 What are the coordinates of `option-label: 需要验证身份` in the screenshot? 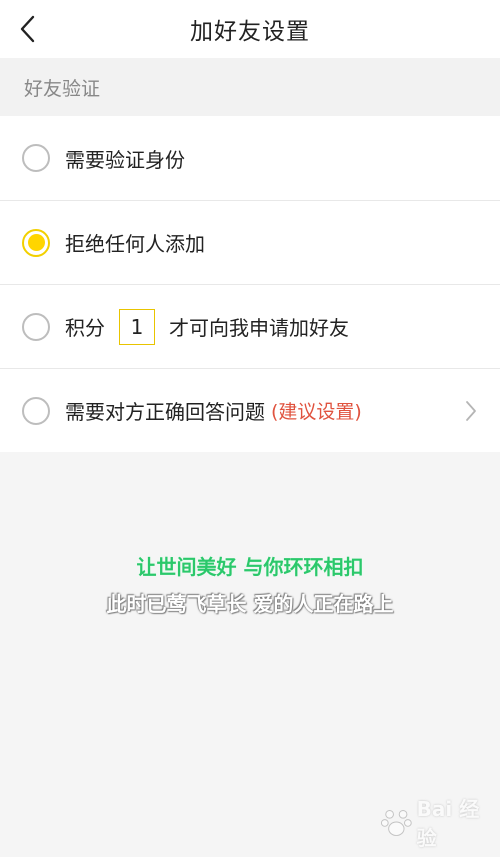 It's located at (125, 159).